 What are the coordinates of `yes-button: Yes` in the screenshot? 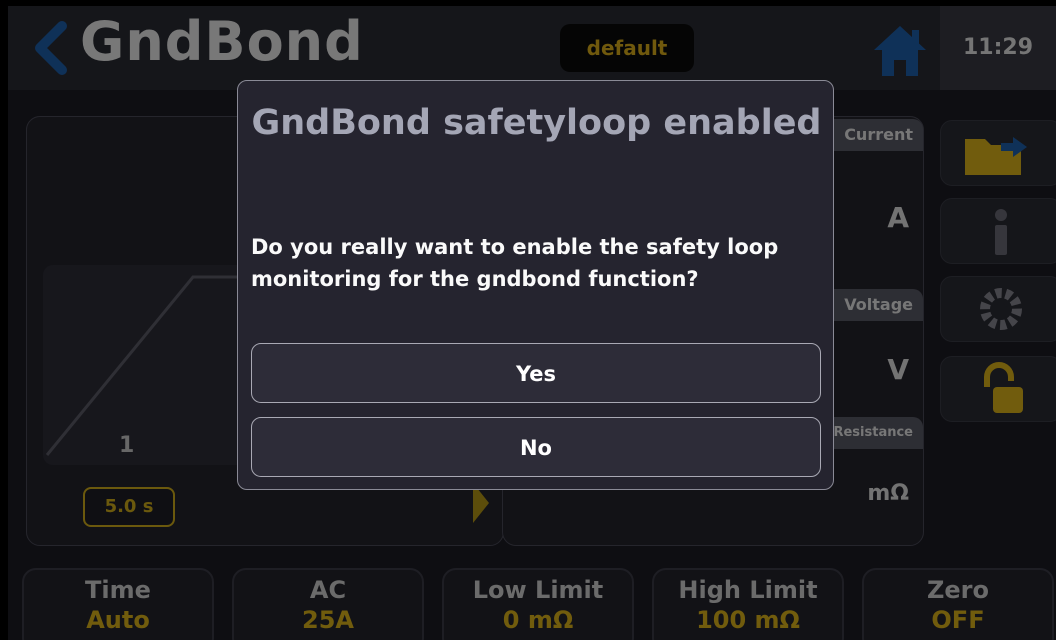 It's located at (536, 373).